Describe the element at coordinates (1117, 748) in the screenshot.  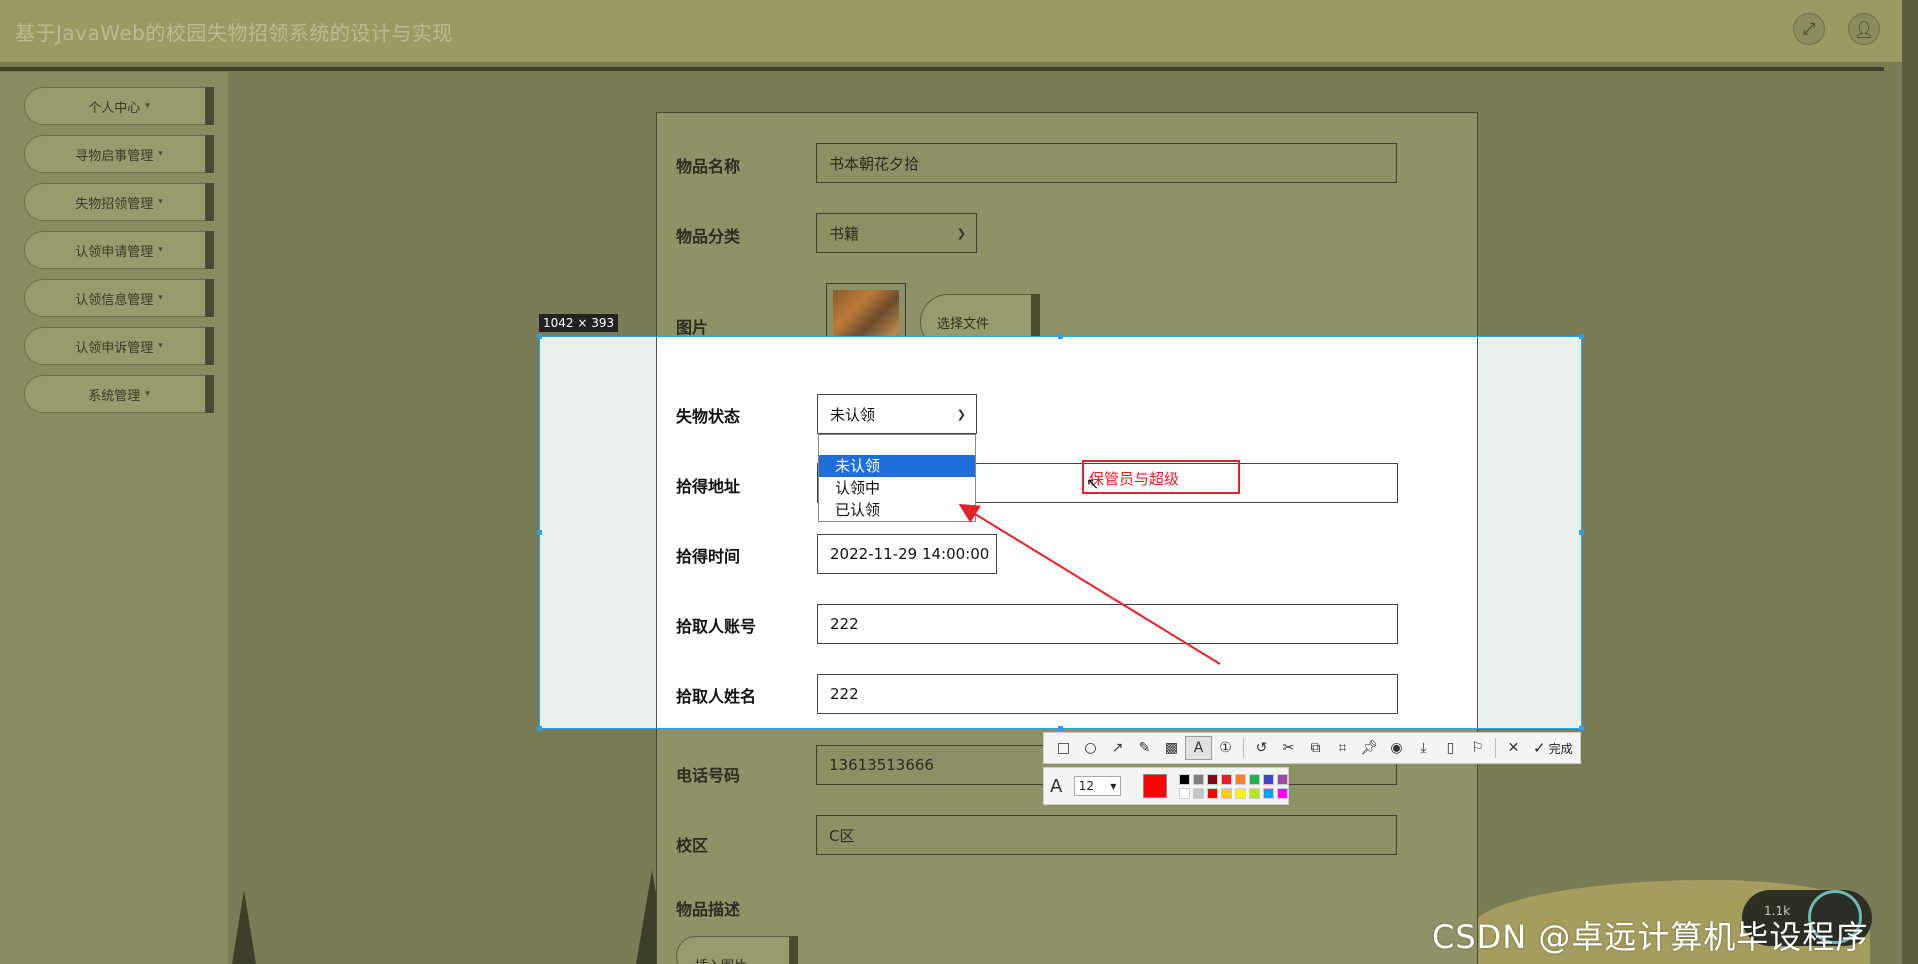
I see `arrow-tool-icon: ↗` at that location.